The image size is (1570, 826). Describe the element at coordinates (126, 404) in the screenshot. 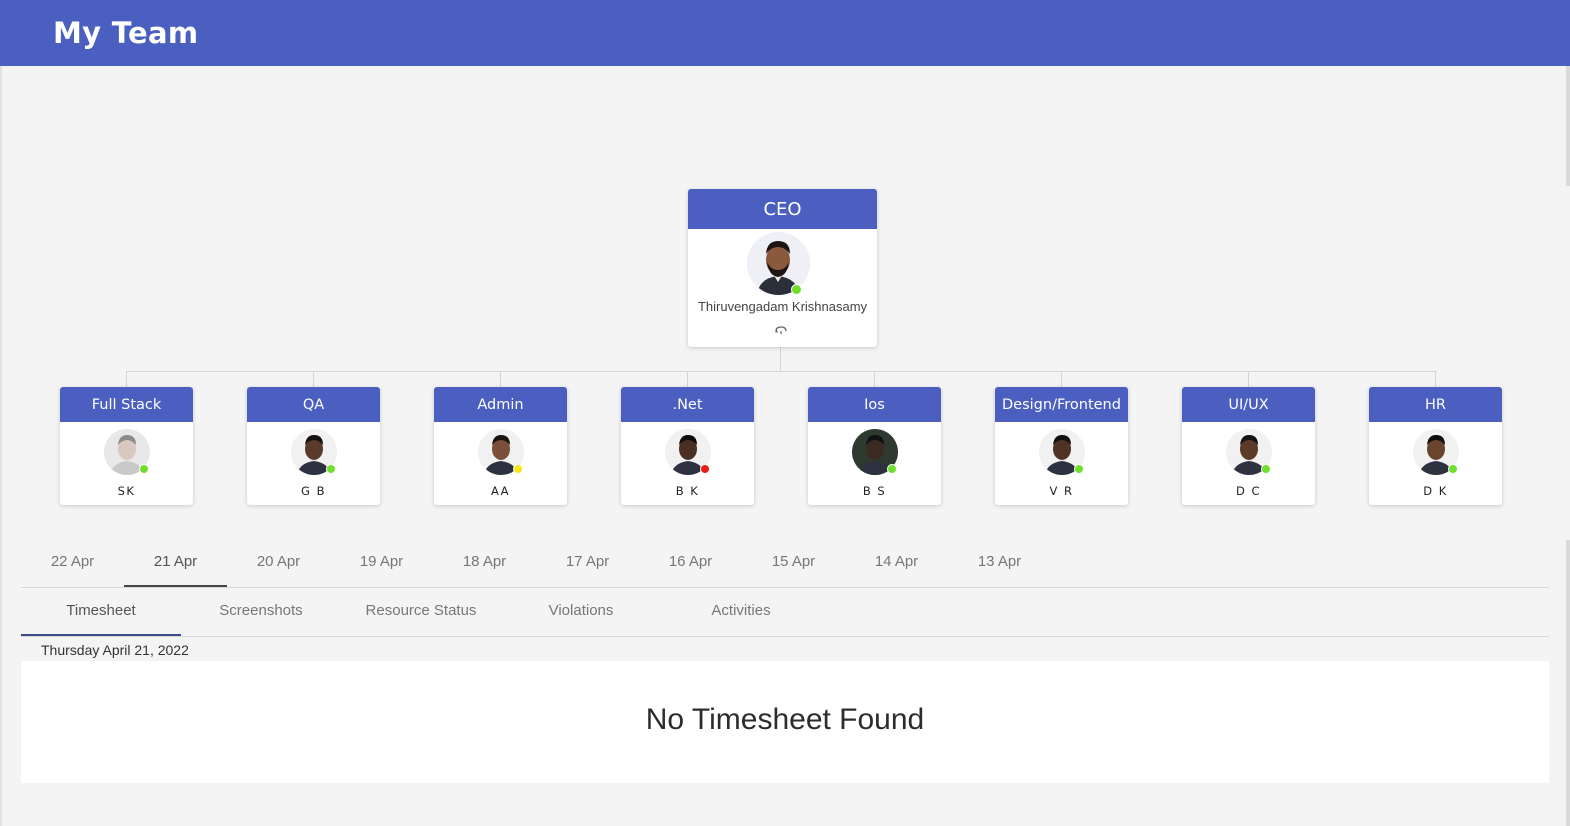

I see `team-role: Full Stack` at that location.